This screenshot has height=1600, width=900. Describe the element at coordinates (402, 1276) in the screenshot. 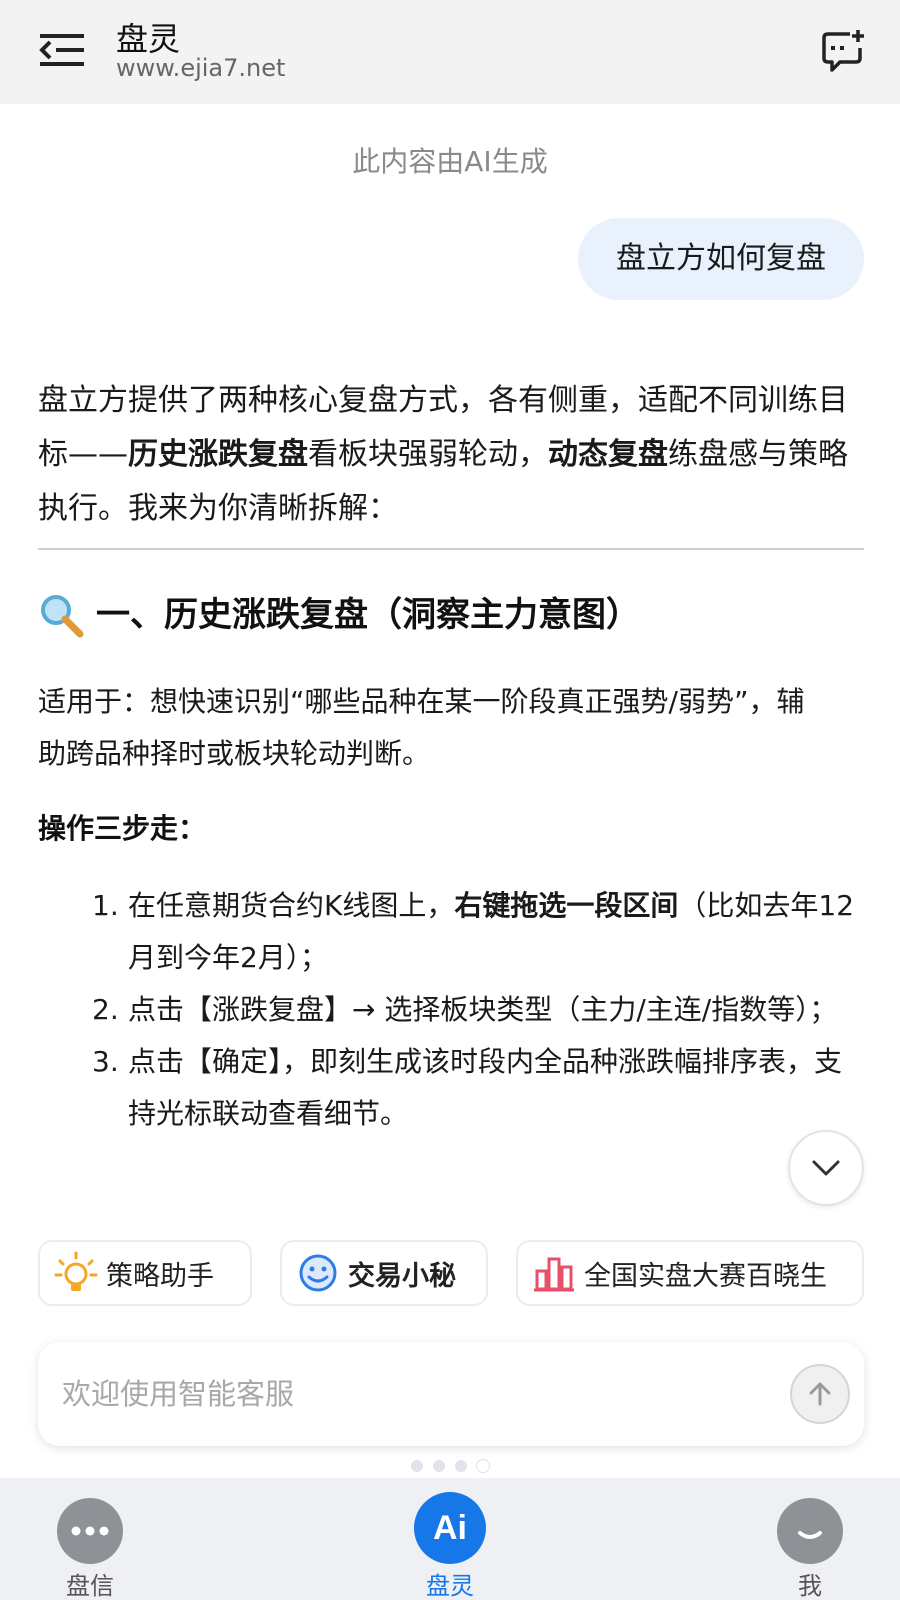

I see `chip-label: 交易小秘` at that location.